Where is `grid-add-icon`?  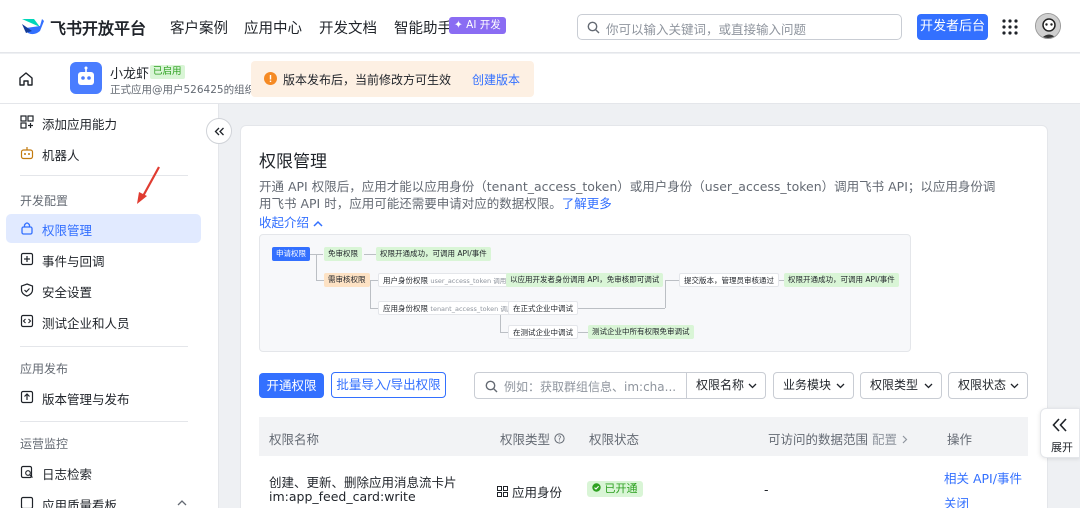
grid-add-icon is located at coordinates (27, 122).